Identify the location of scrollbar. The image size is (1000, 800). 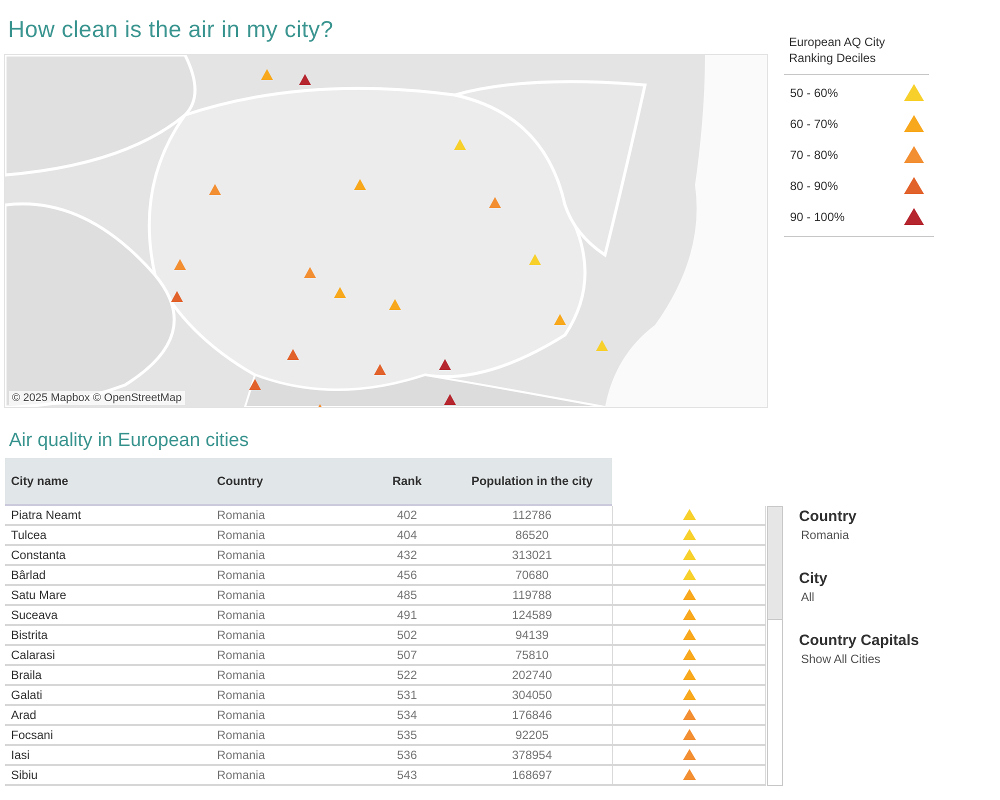
(775, 646).